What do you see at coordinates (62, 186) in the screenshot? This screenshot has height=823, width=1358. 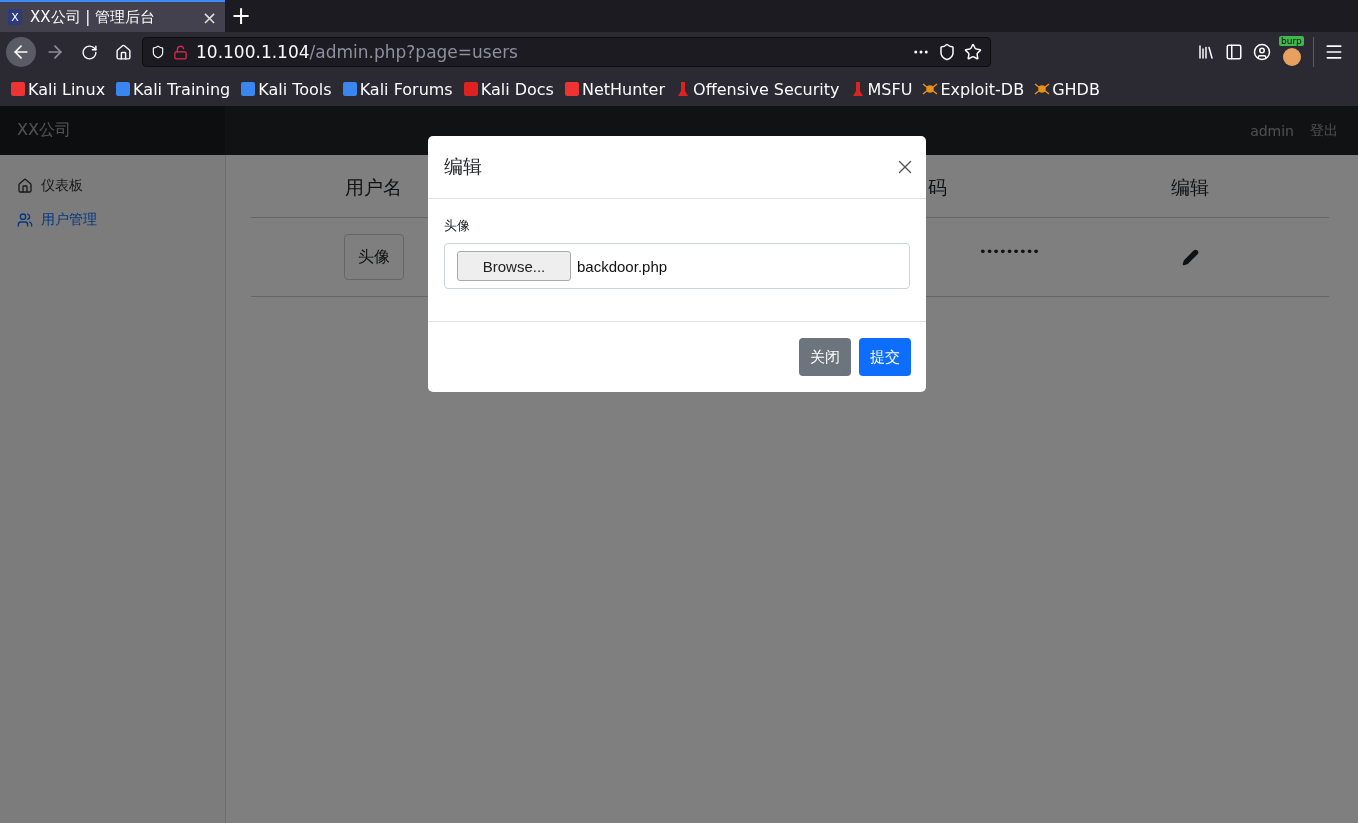 I see `sidebar-label: 仪表板` at bounding box center [62, 186].